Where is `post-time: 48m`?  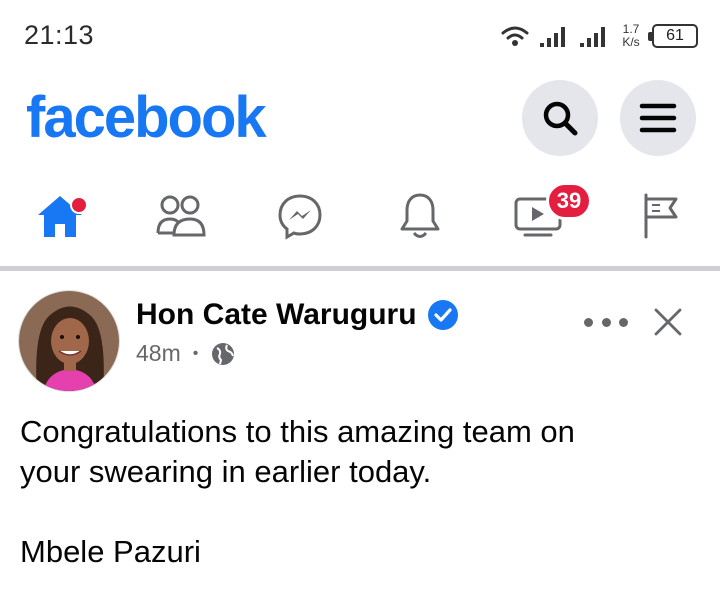
post-time: 48m is located at coordinates (158, 353).